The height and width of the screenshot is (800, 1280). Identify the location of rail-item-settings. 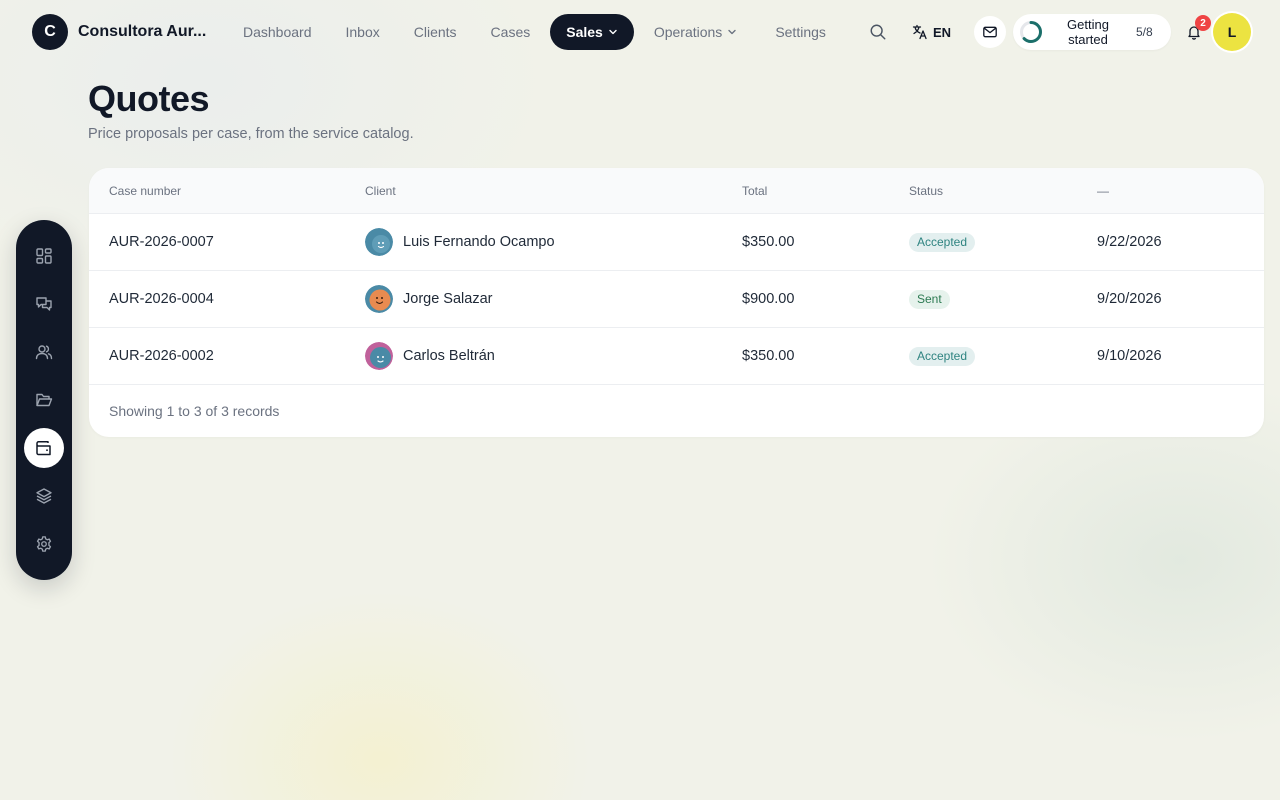
(44, 544).